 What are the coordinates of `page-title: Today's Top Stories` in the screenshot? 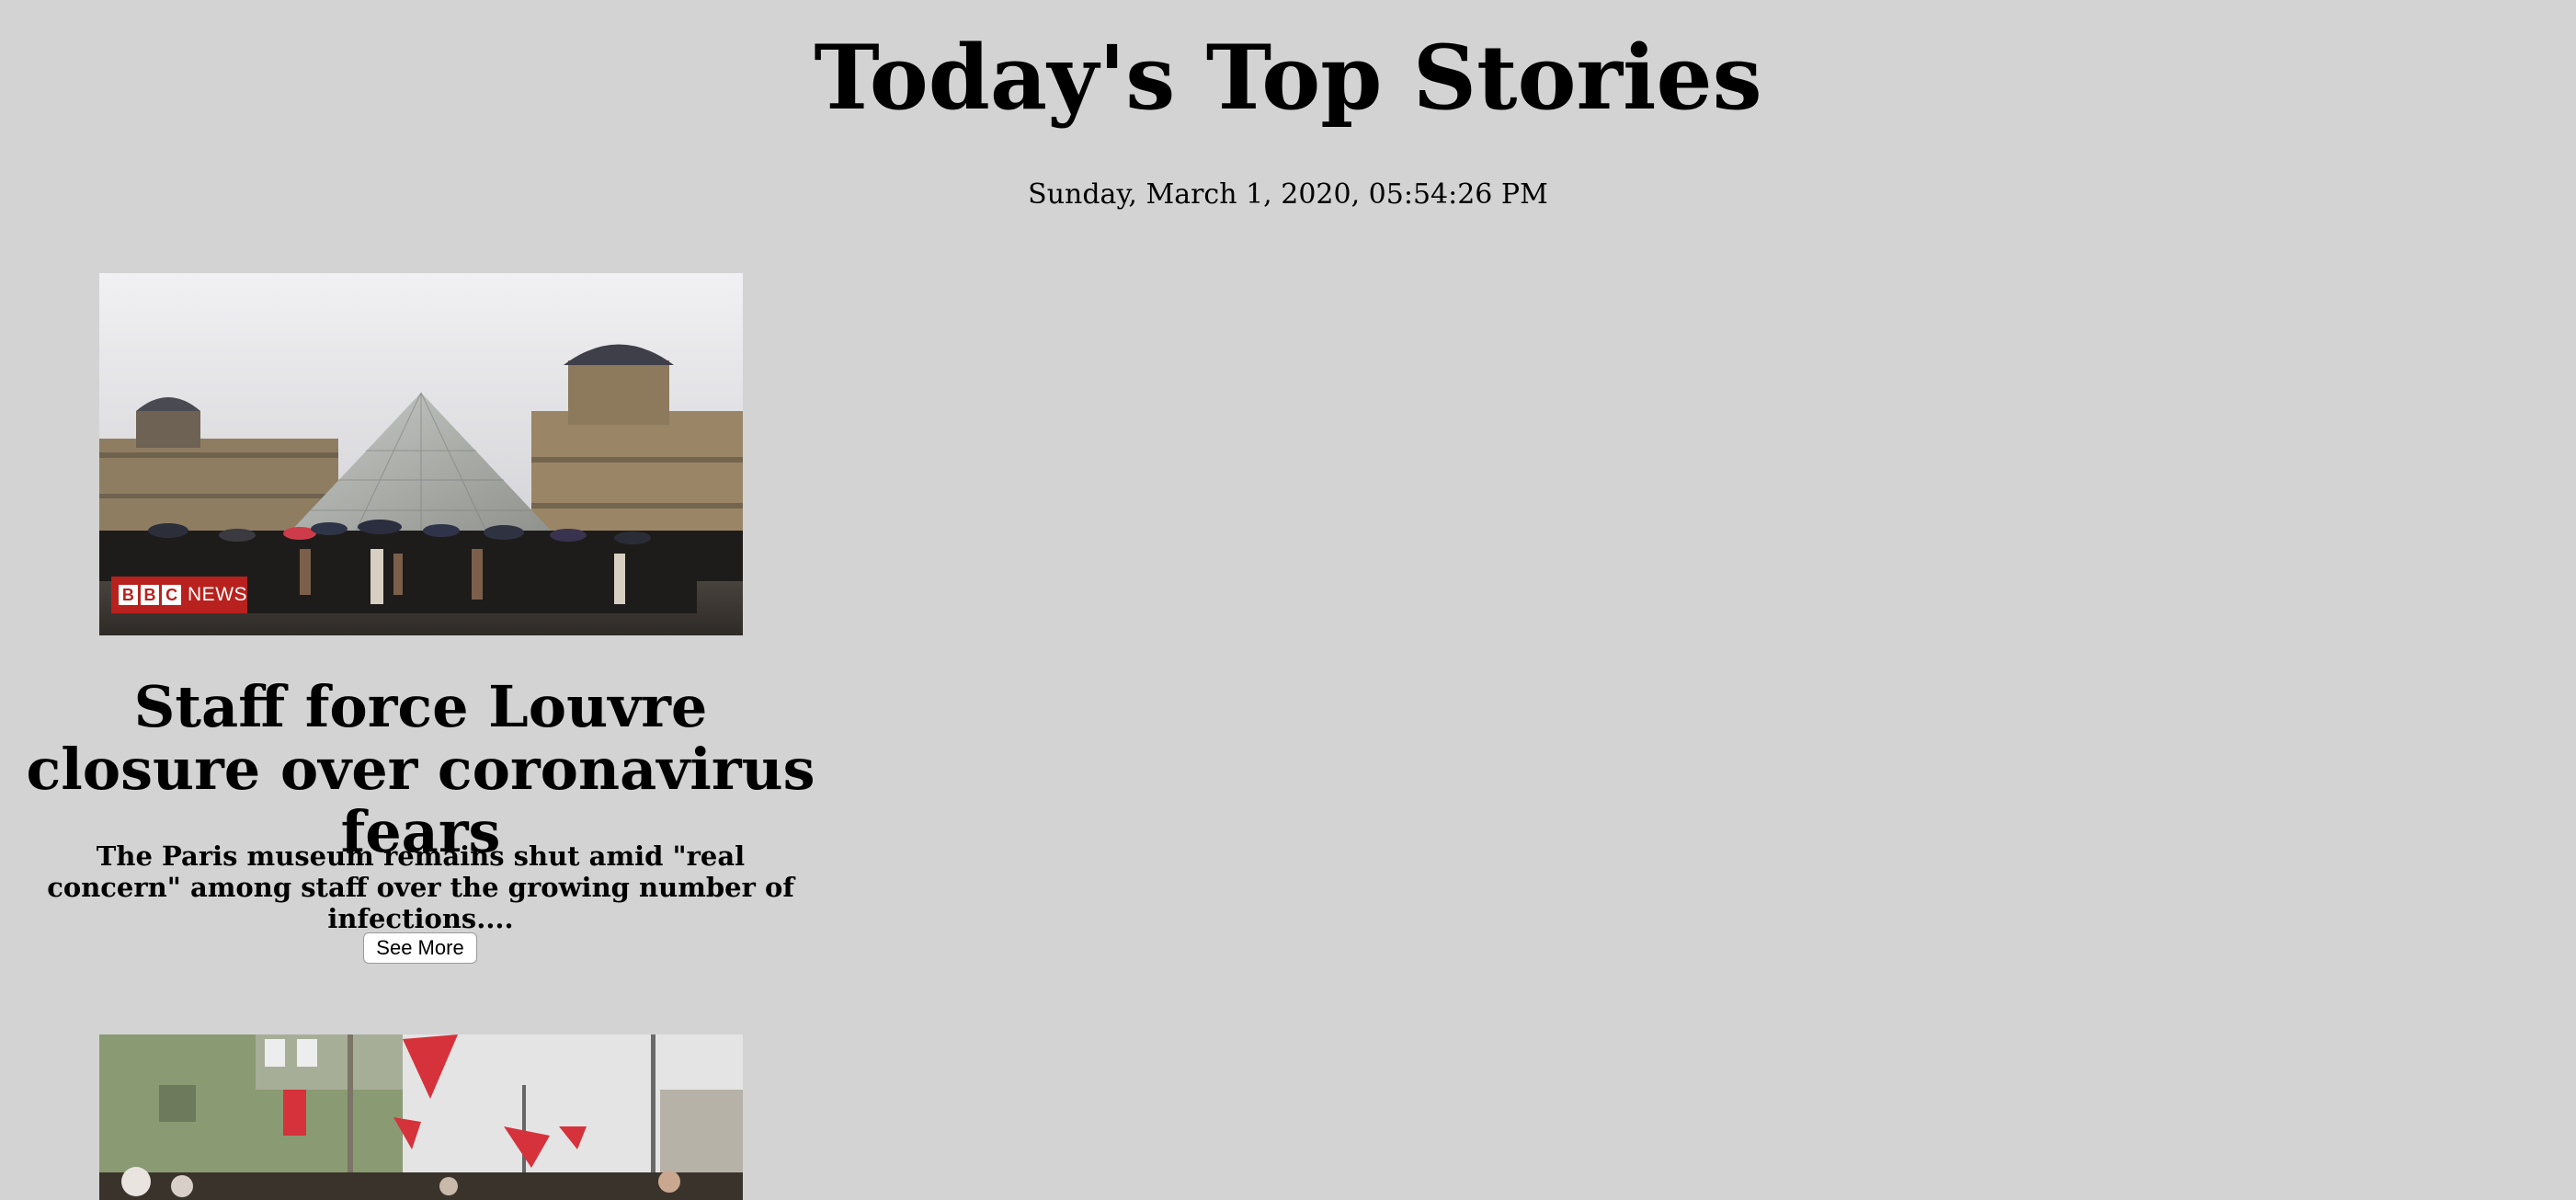 It's located at (1288, 78).